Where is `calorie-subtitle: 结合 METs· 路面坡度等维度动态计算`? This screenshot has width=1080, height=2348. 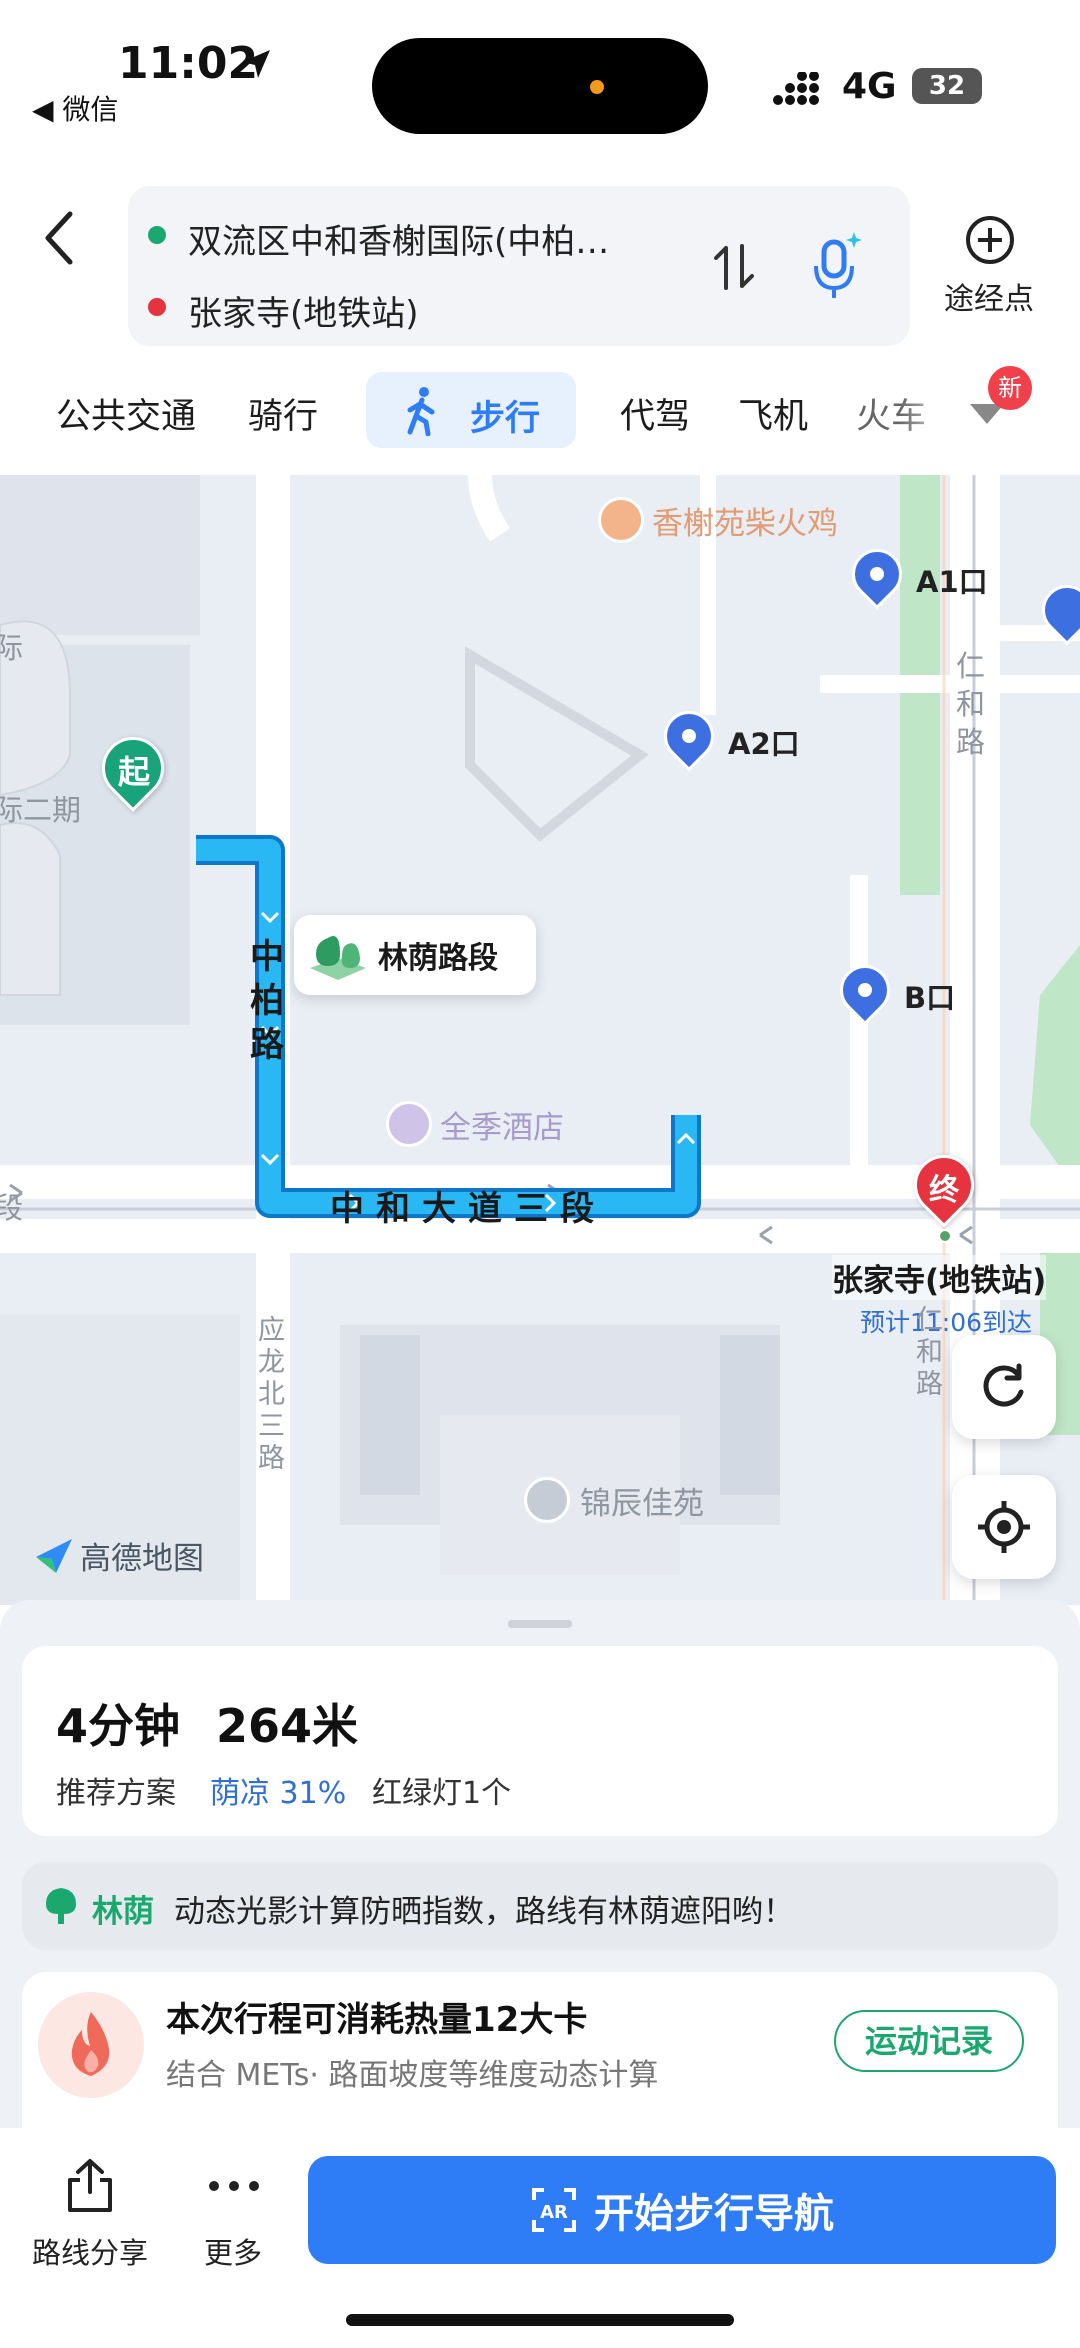
calorie-subtitle: 结合 METs· 路面坡度等维度动态计算 is located at coordinates (412, 2075).